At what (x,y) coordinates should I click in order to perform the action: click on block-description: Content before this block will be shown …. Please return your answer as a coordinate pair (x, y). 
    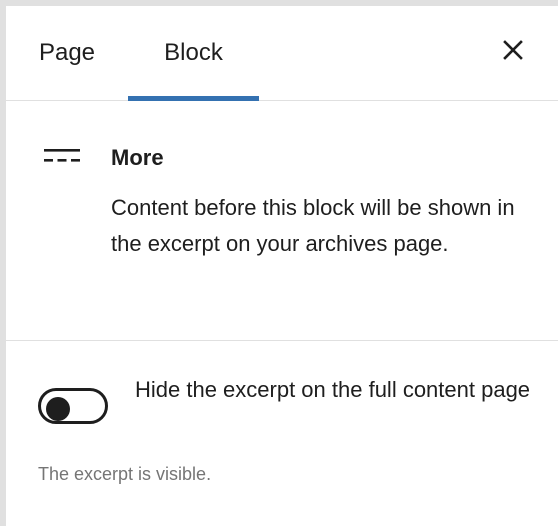
    Looking at the image, I should click on (313, 225).